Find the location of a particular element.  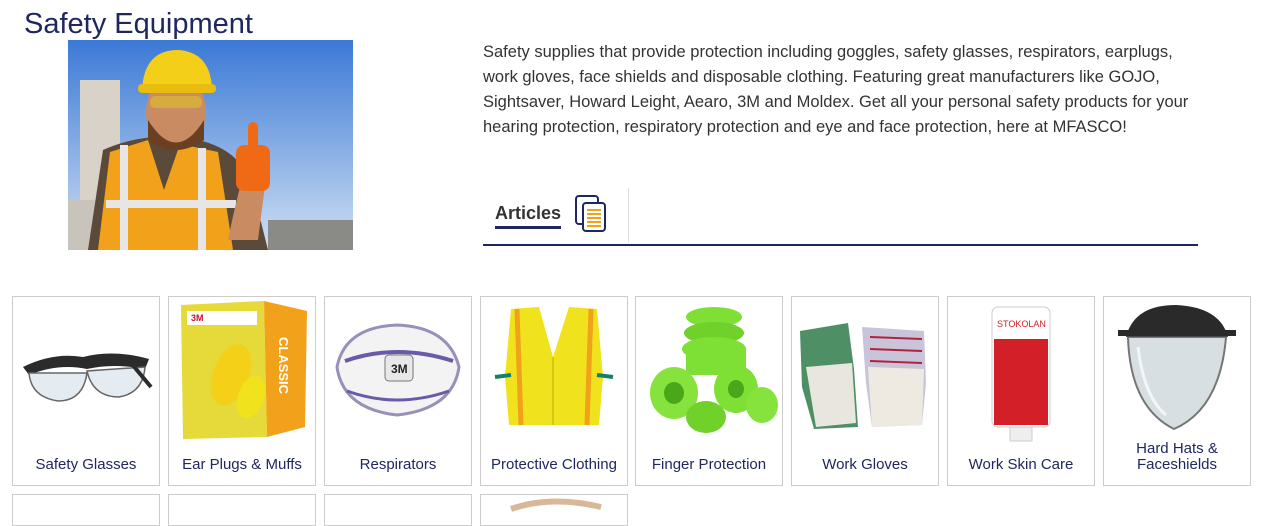

page-title: Safety Equipment is located at coordinates (138, 24).